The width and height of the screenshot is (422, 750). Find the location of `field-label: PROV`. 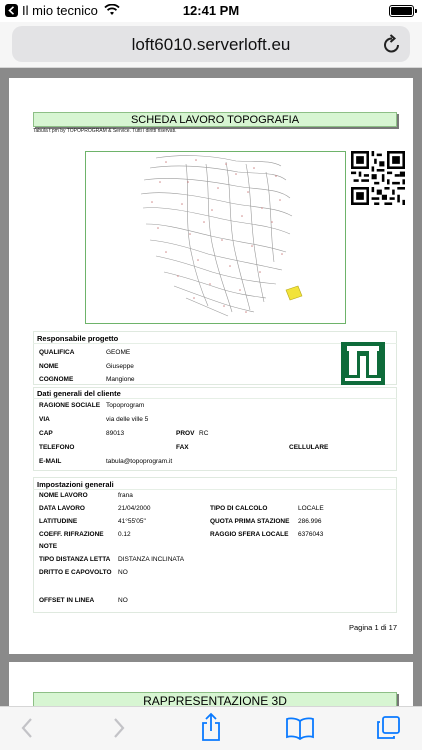

field-label: PROV is located at coordinates (185, 433).